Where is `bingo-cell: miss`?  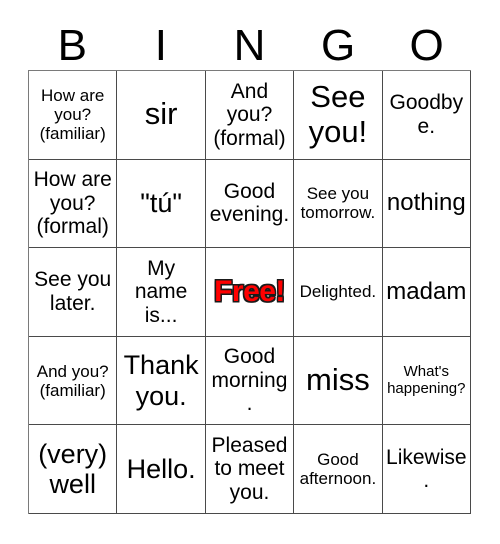
bingo-cell: miss is located at coordinates (338, 381).